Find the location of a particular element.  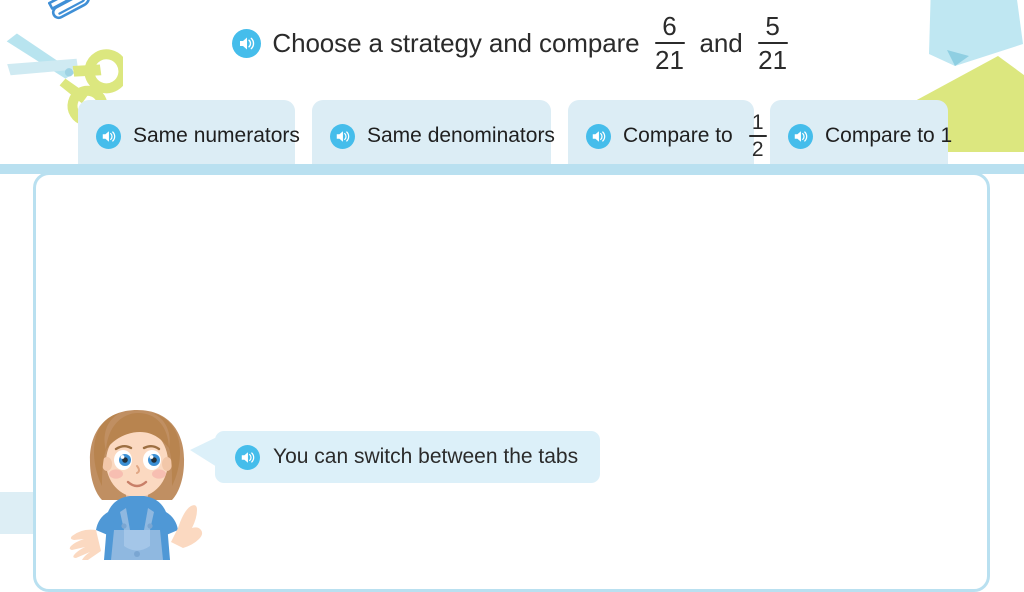

speech-bubble-tail is located at coordinates (203, 452).